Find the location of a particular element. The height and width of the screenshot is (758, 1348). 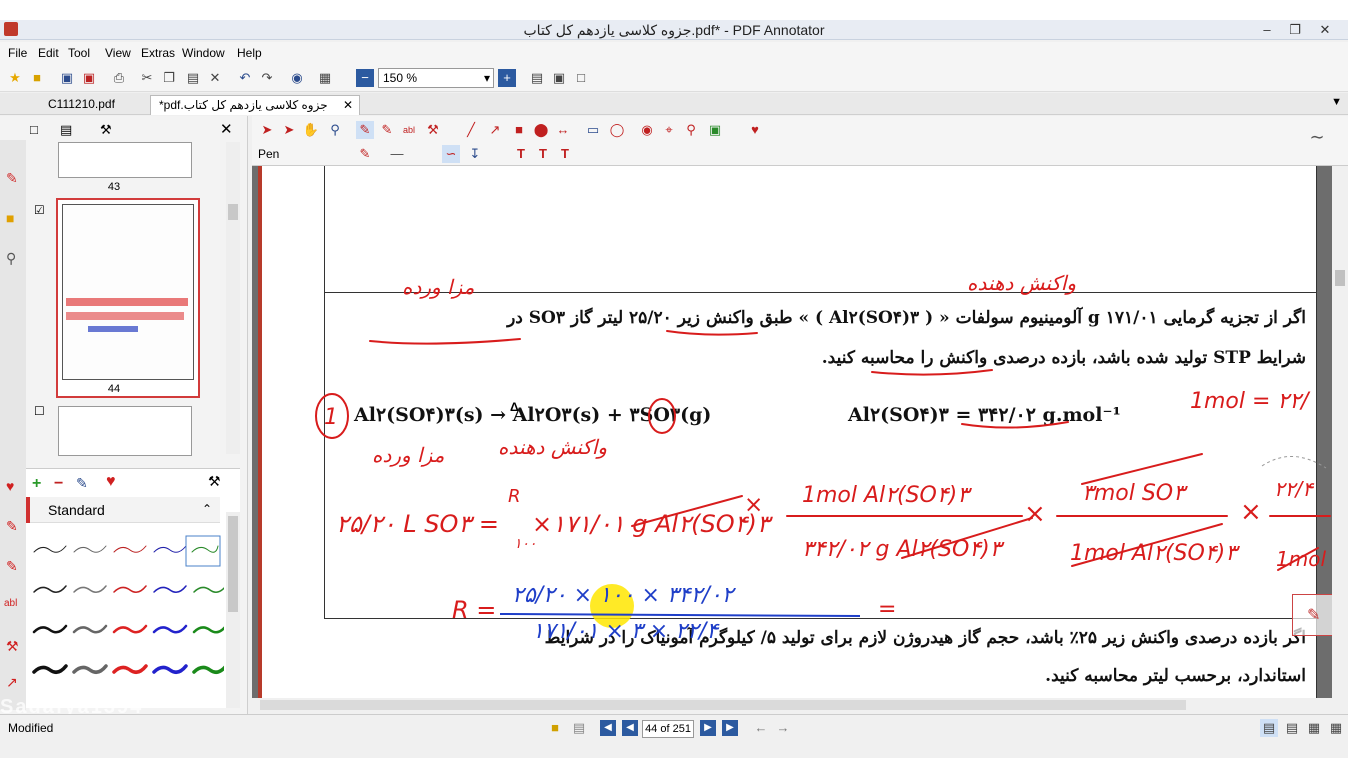

paste-icon: ▤ is located at coordinates (193, 78).